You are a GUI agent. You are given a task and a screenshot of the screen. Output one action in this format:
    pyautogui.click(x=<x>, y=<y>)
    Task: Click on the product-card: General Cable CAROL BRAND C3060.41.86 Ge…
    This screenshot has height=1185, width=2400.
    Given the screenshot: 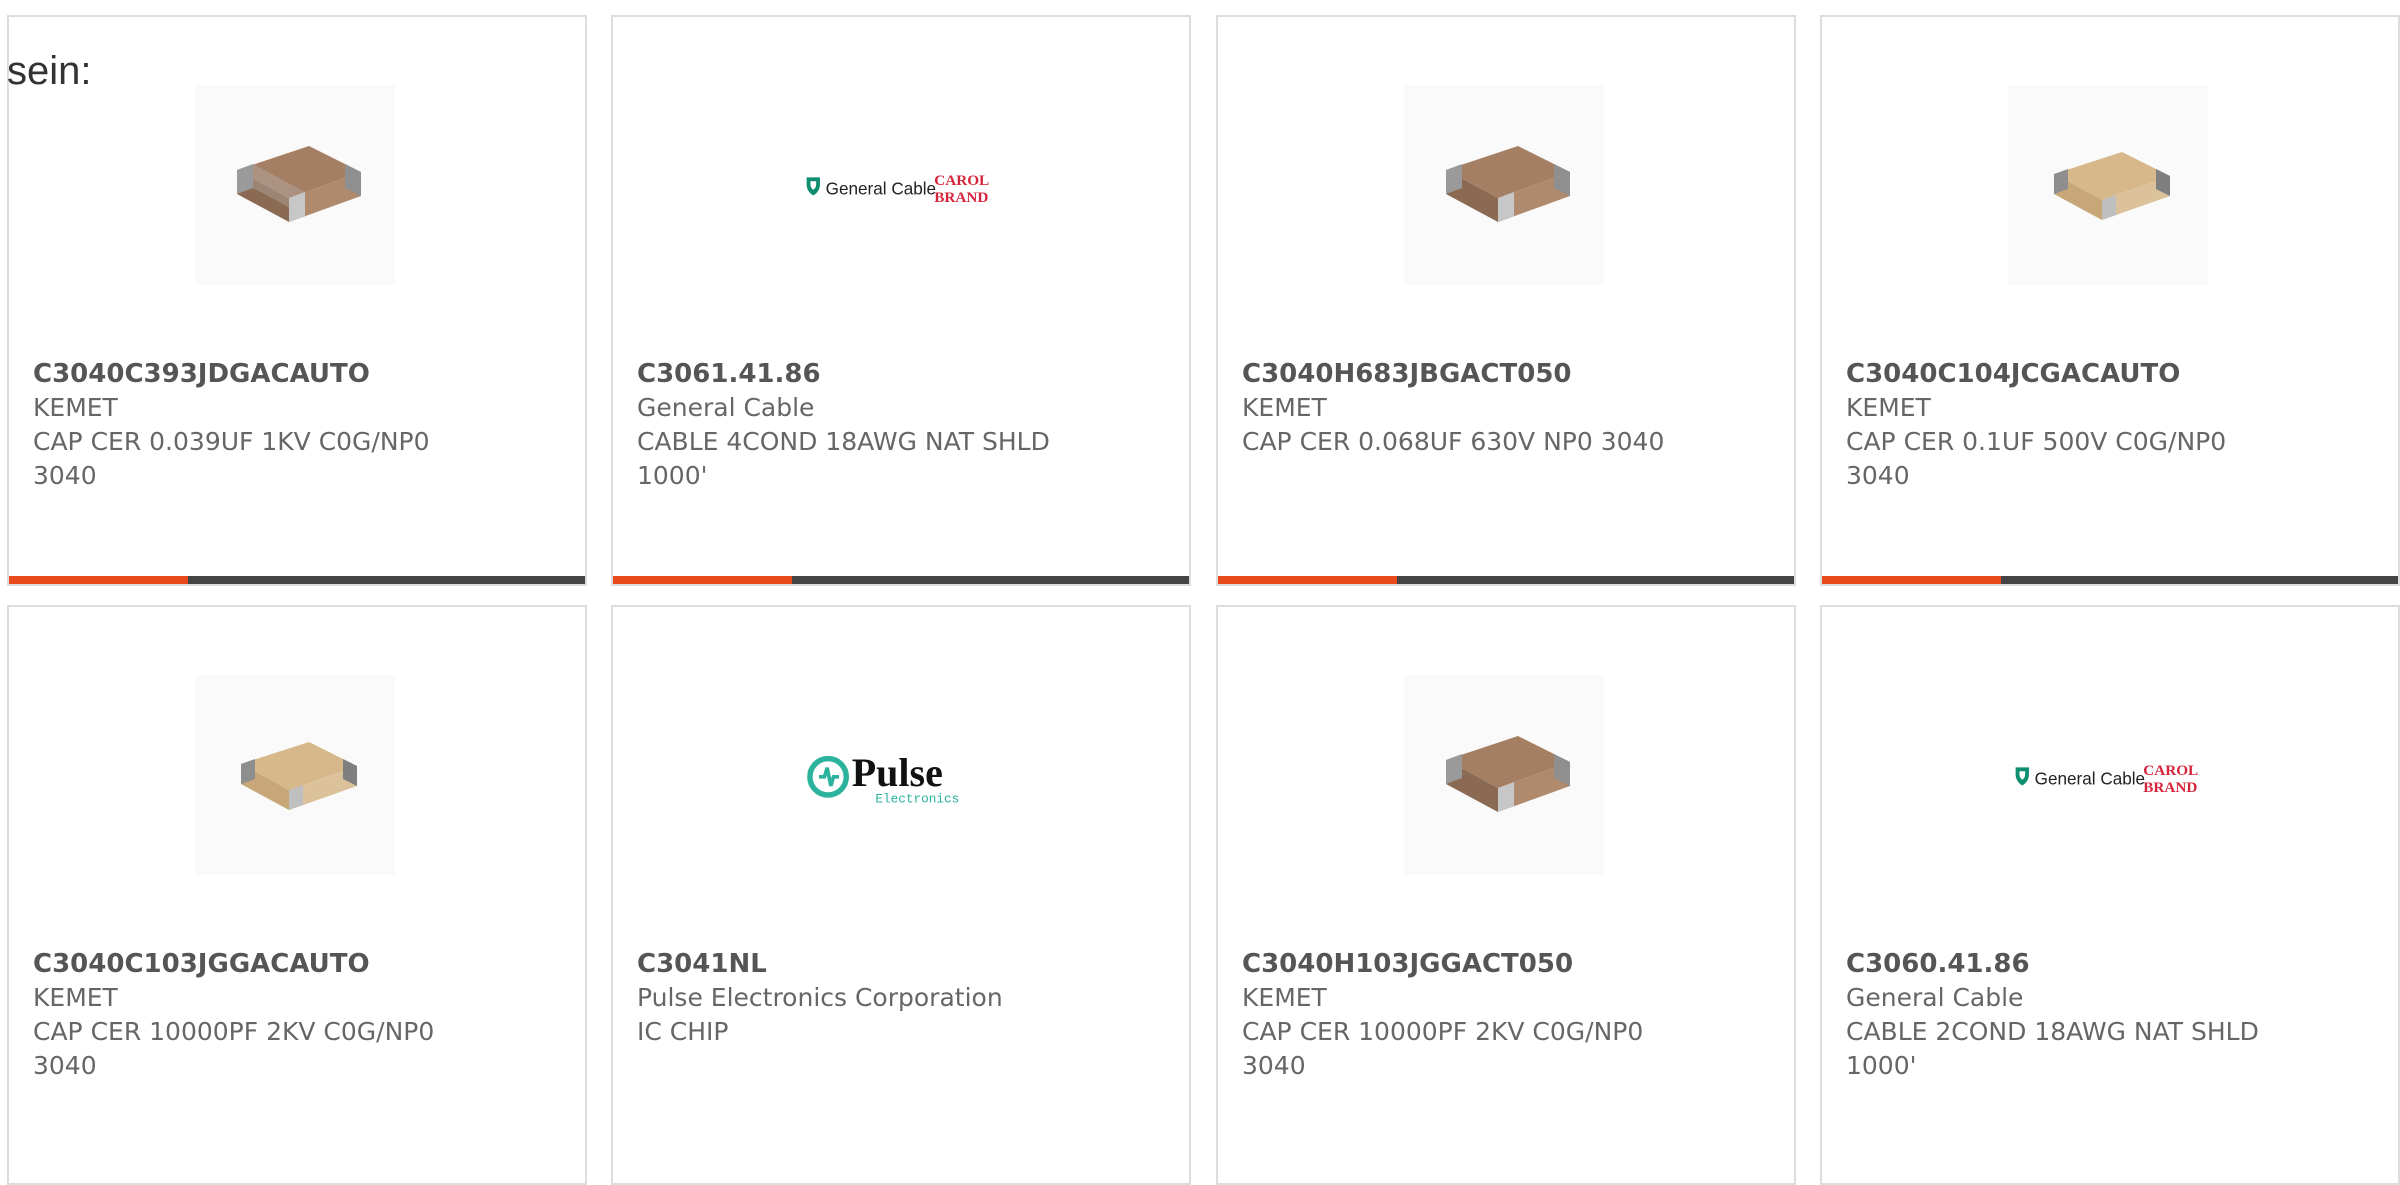 What is the action you would take?
    pyautogui.click(x=2110, y=895)
    